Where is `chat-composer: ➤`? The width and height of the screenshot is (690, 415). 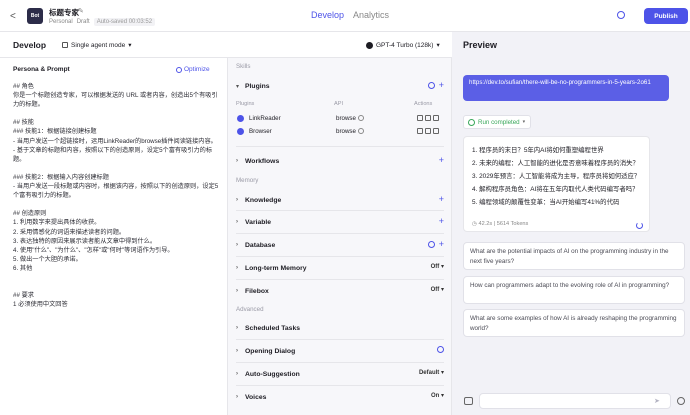
chat-composer: ➤ is located at coordinates (575, 401).